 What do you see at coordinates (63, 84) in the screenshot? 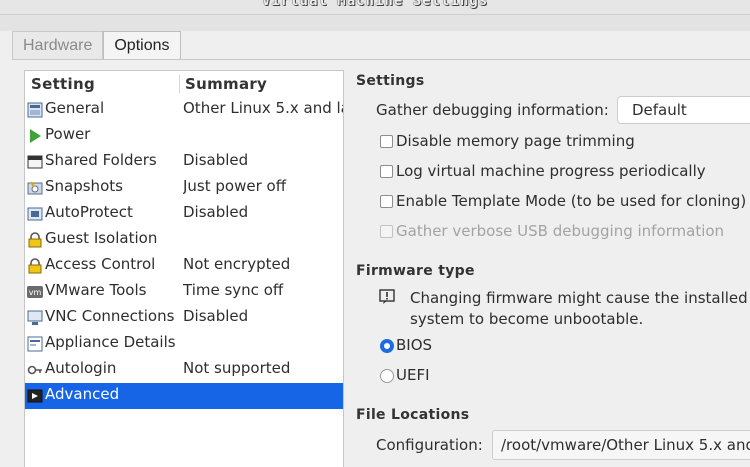
I see `column-header-setting: Setting` at bounding box center [63, 84].